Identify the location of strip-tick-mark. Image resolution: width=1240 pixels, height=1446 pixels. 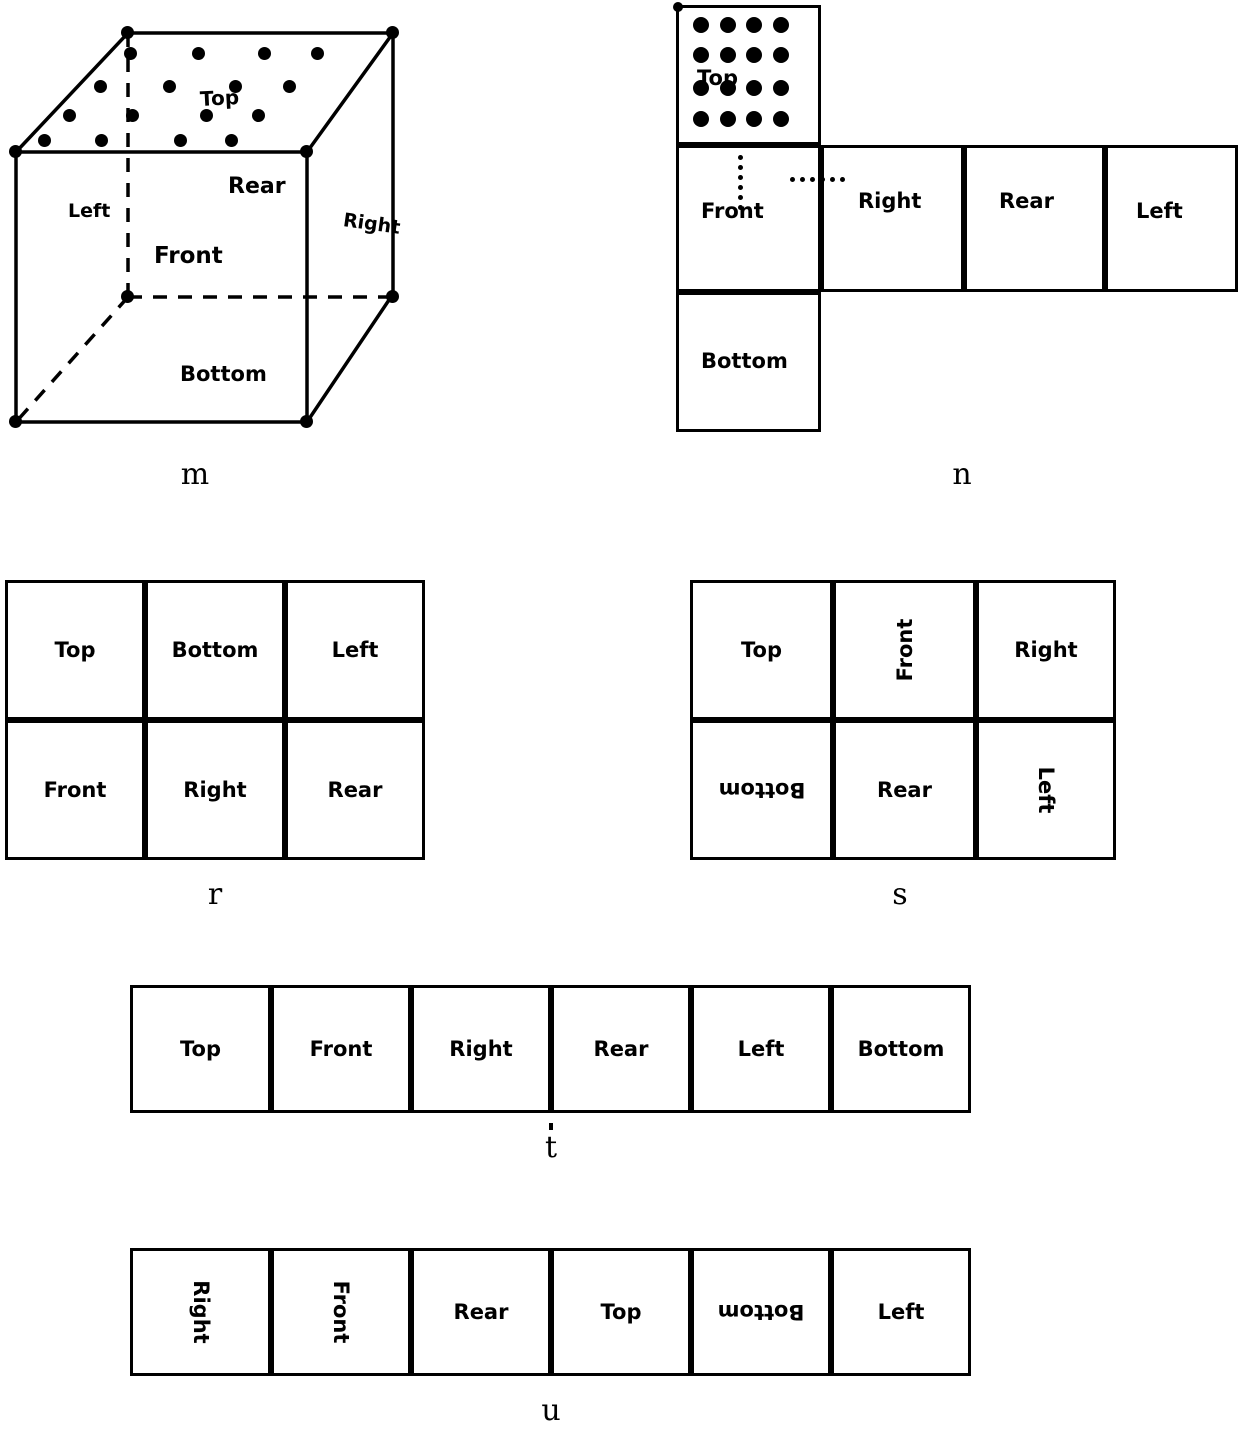
(551, 1126).